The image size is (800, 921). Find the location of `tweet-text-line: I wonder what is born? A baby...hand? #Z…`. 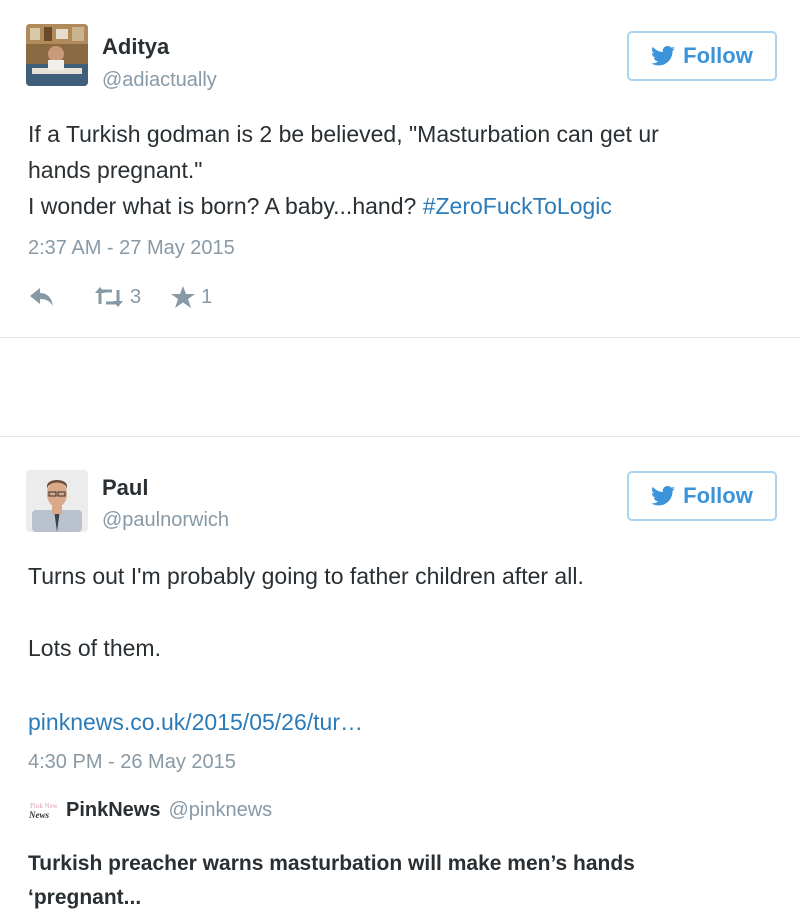

tweet-text-line: I wonder what is born? A baby...hand? #Z… is located at coordinates (398, 206).